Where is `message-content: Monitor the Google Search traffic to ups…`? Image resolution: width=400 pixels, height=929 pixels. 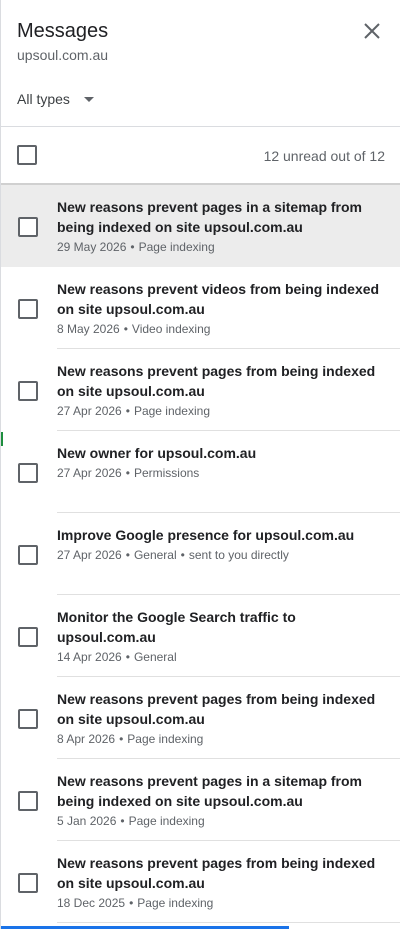
message-content: Monitor the Google Search traffic to ups… is located at coordinates (228, 642).